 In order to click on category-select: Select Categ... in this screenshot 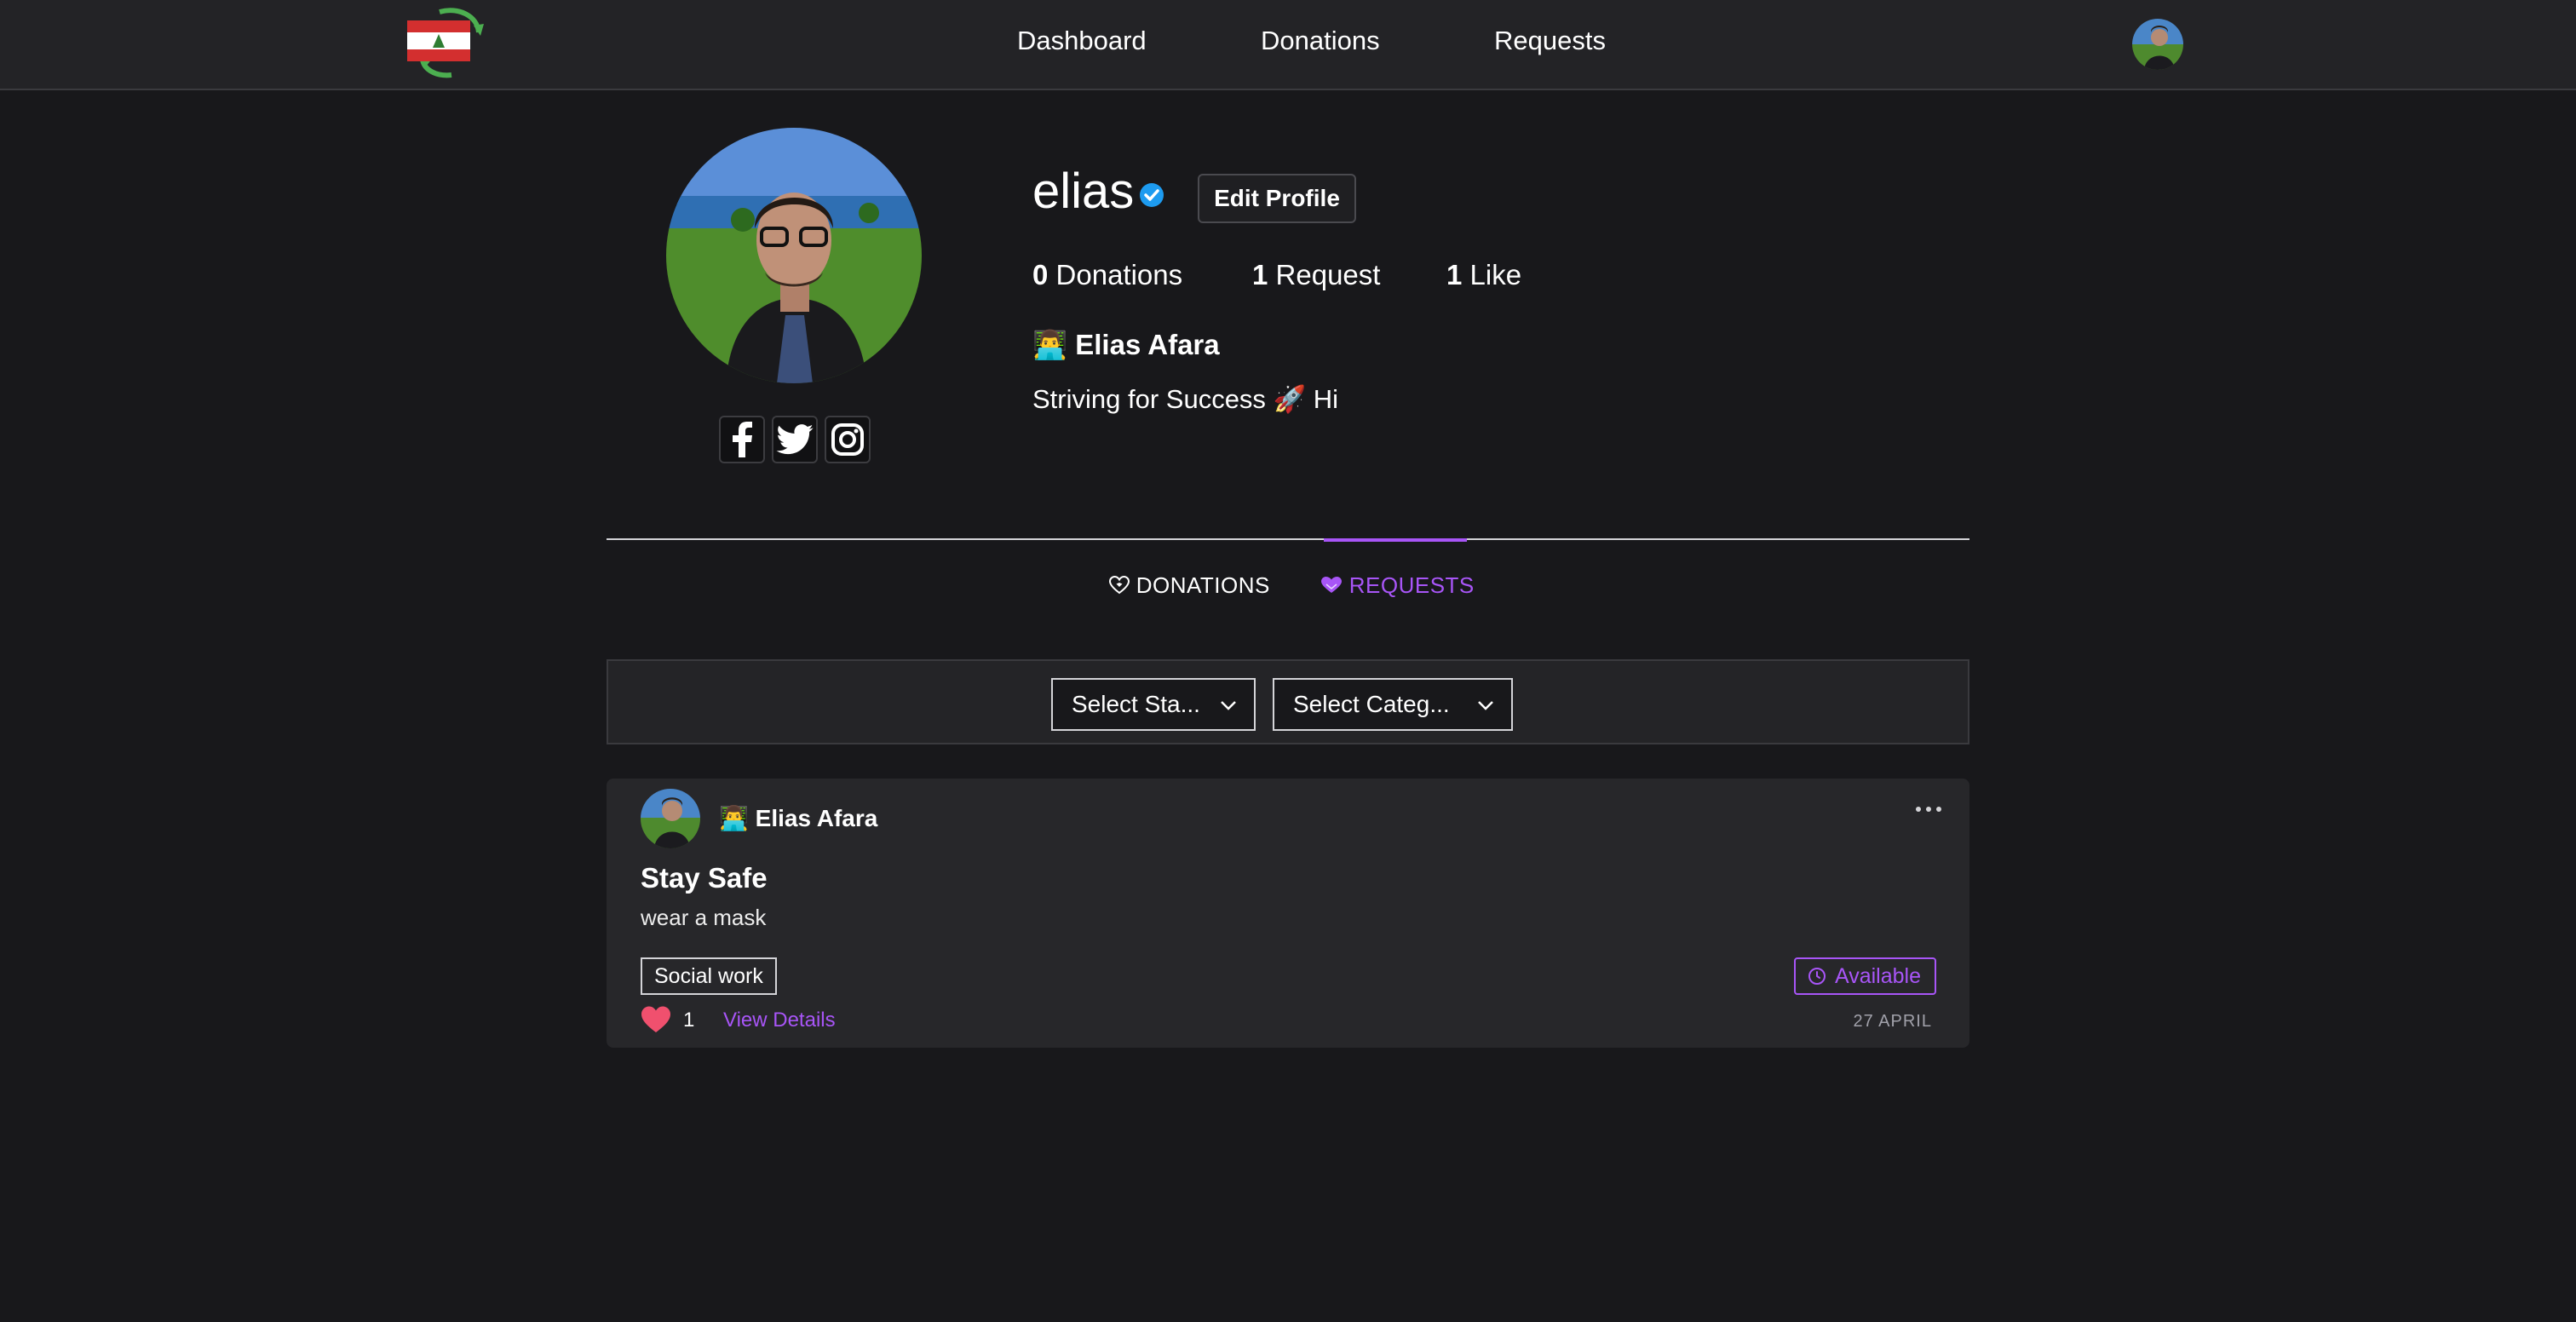, I will do `click(1393, 704)`.